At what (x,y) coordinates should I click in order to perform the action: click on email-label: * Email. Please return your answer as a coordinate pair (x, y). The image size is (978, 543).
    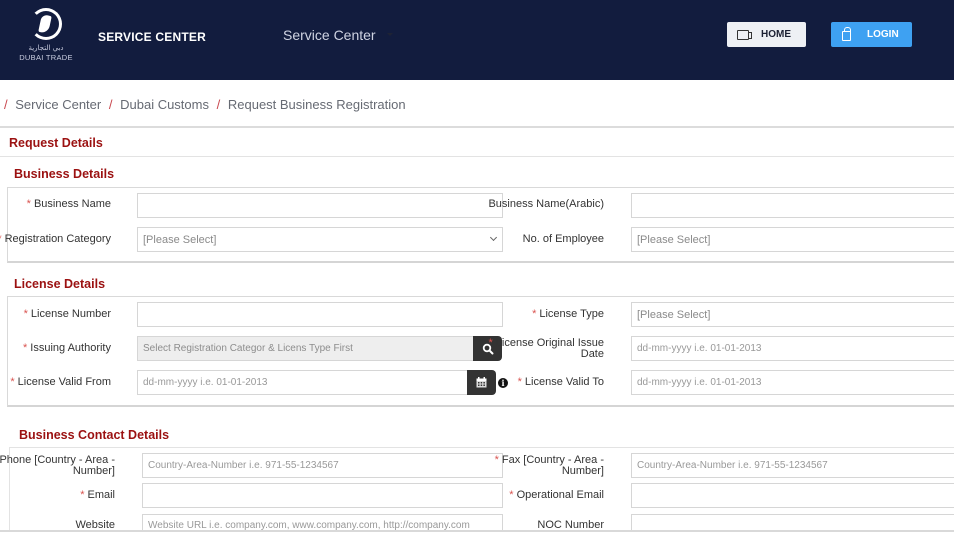
    Looking at the image, I should click on (97, 495).